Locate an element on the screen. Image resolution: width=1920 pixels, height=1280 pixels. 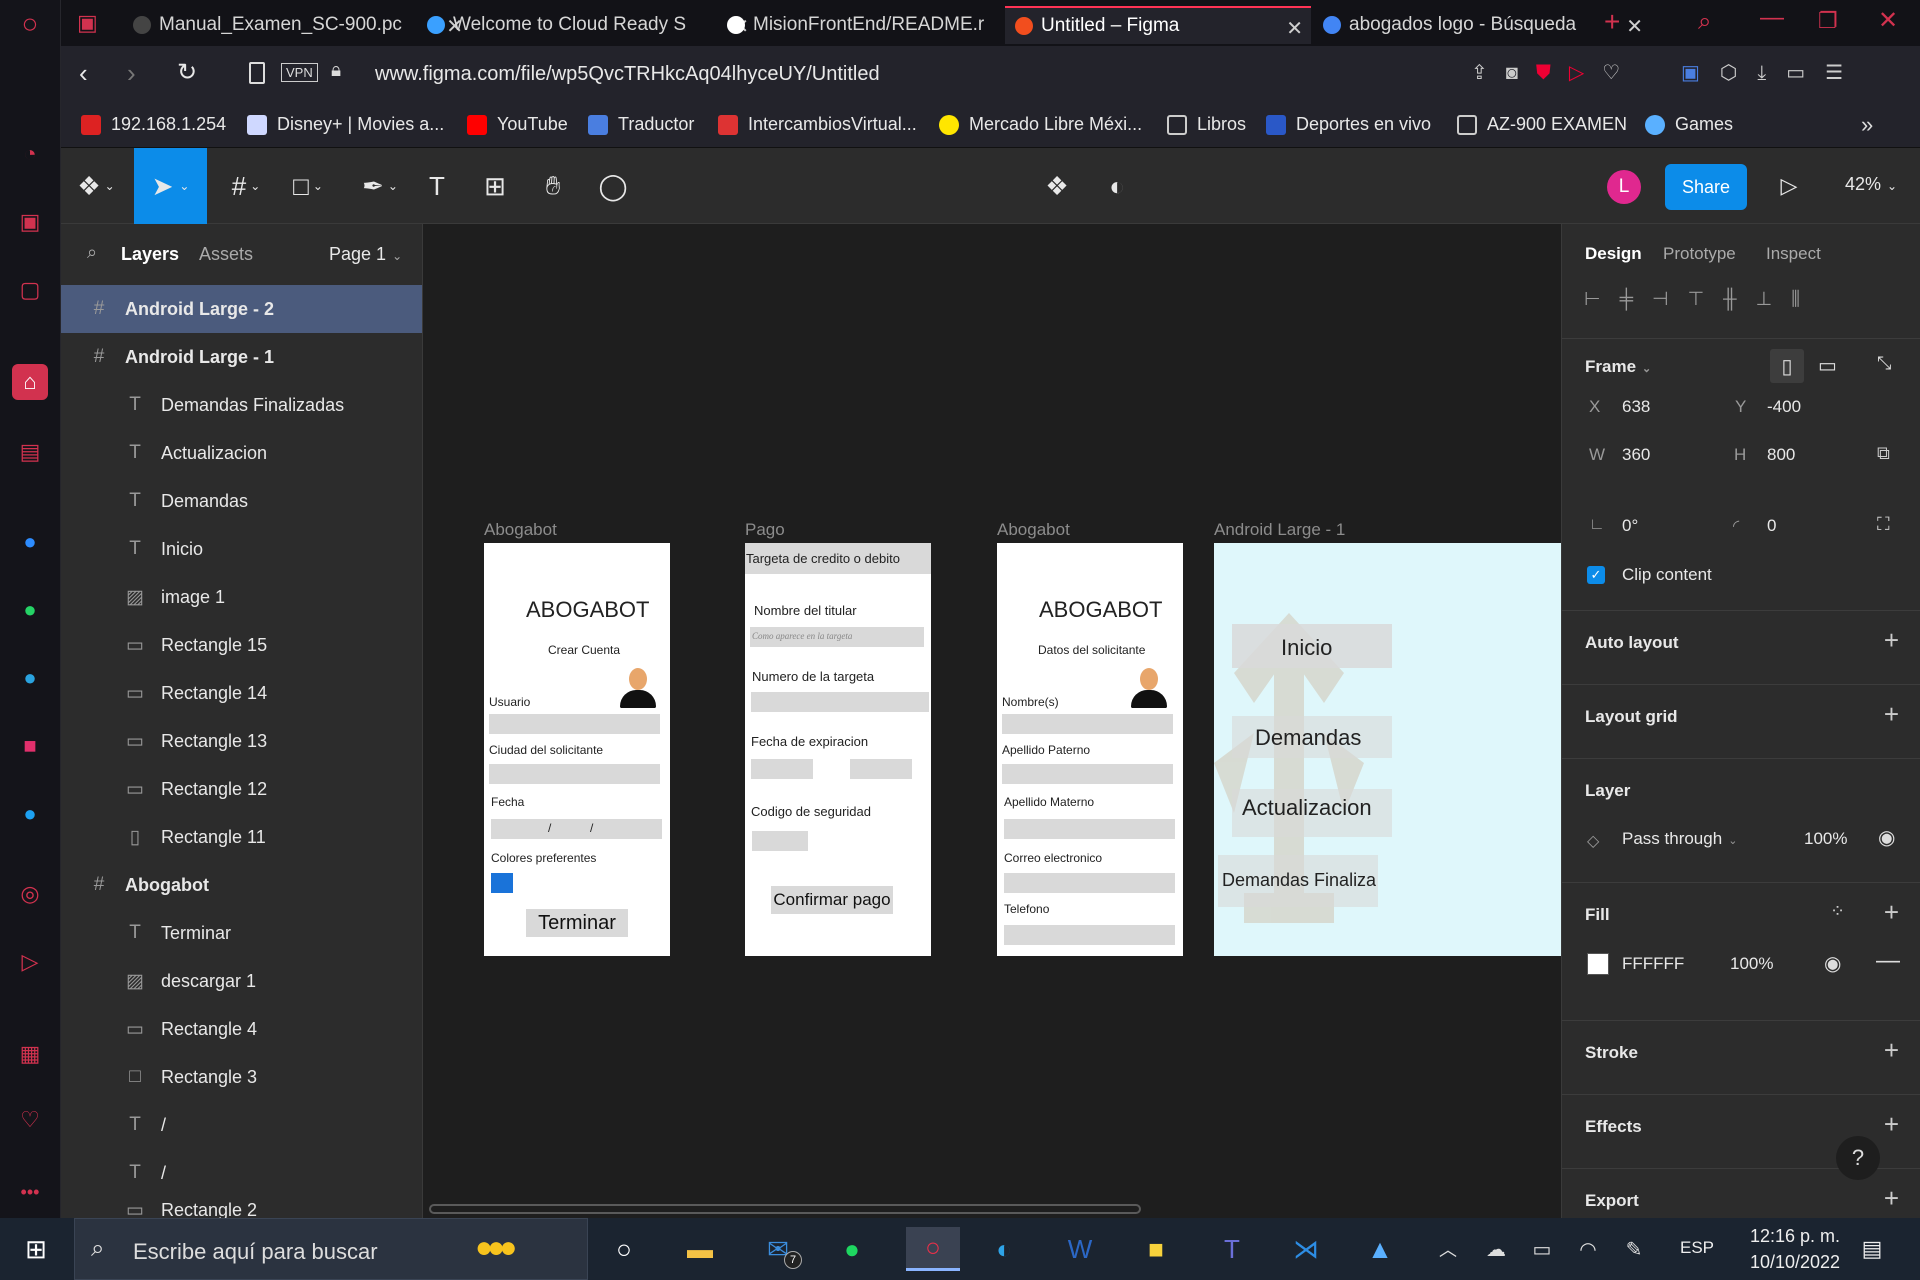
bookmark-youtube: YouTube is located at coordinates (517, 124).